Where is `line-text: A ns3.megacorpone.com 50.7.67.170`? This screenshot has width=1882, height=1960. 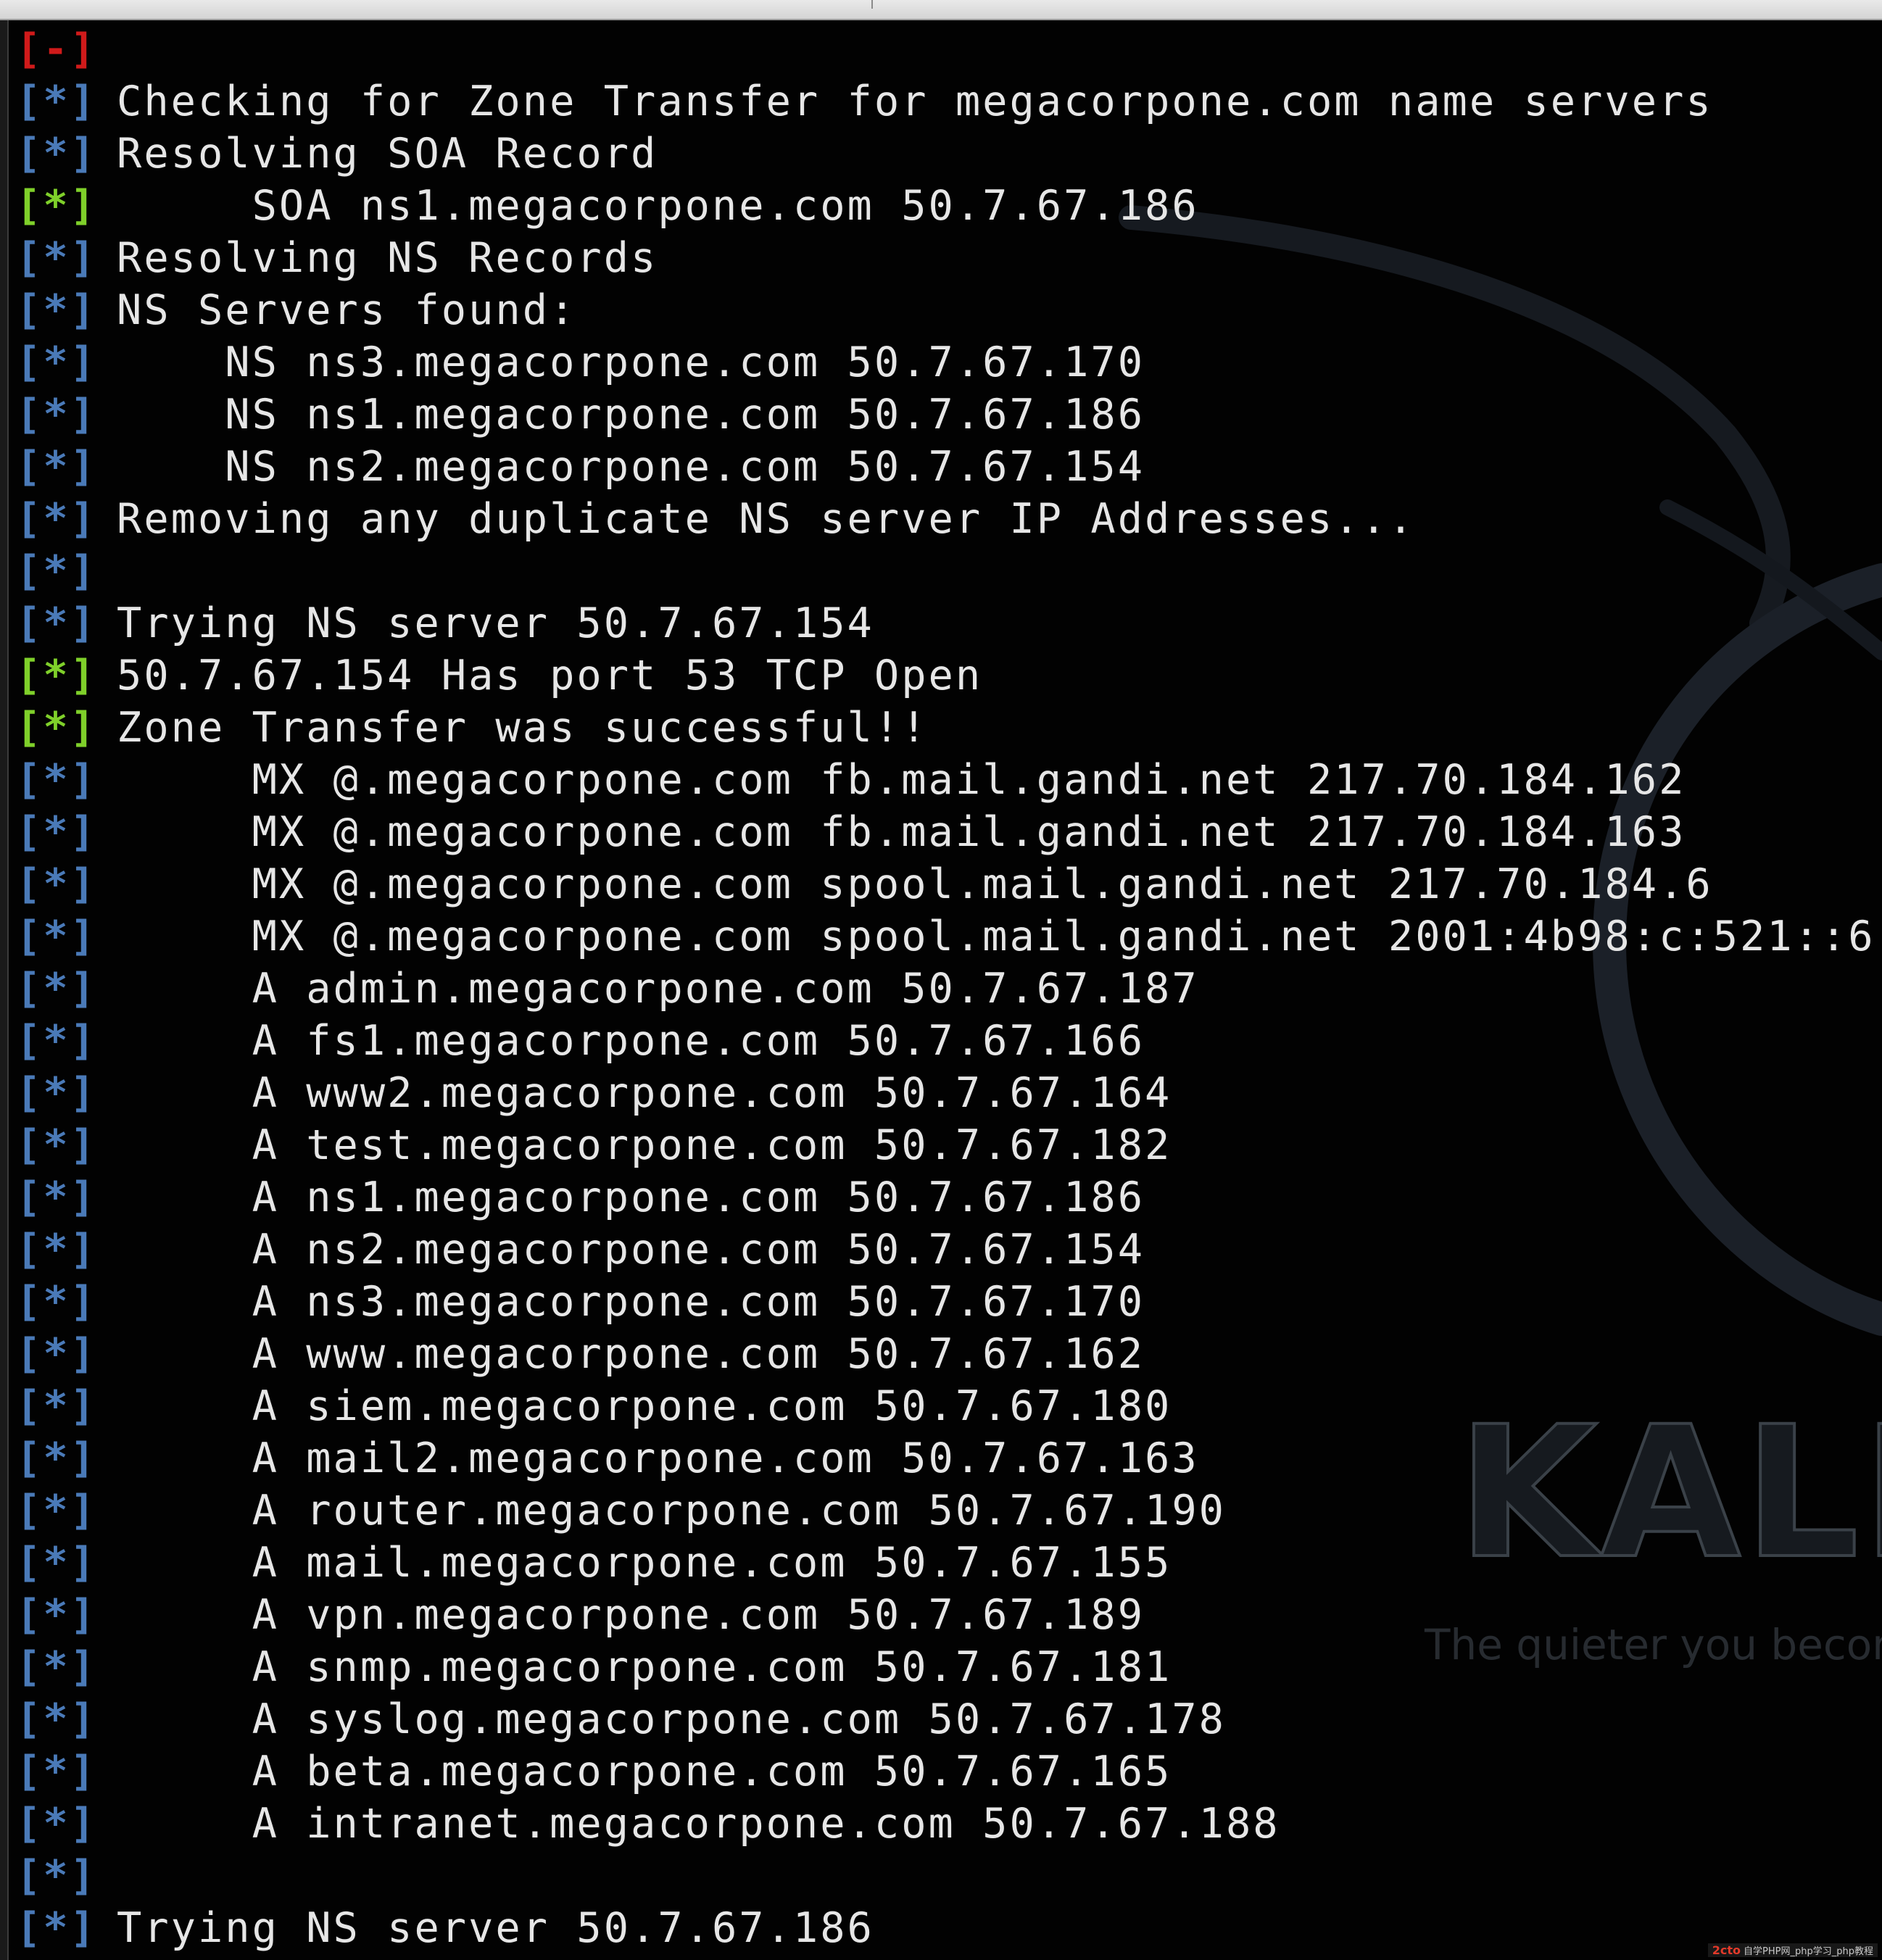
line-text: A ns3.megacorpone.com 50.7.67.170 is located at coordinates (631, 1302).